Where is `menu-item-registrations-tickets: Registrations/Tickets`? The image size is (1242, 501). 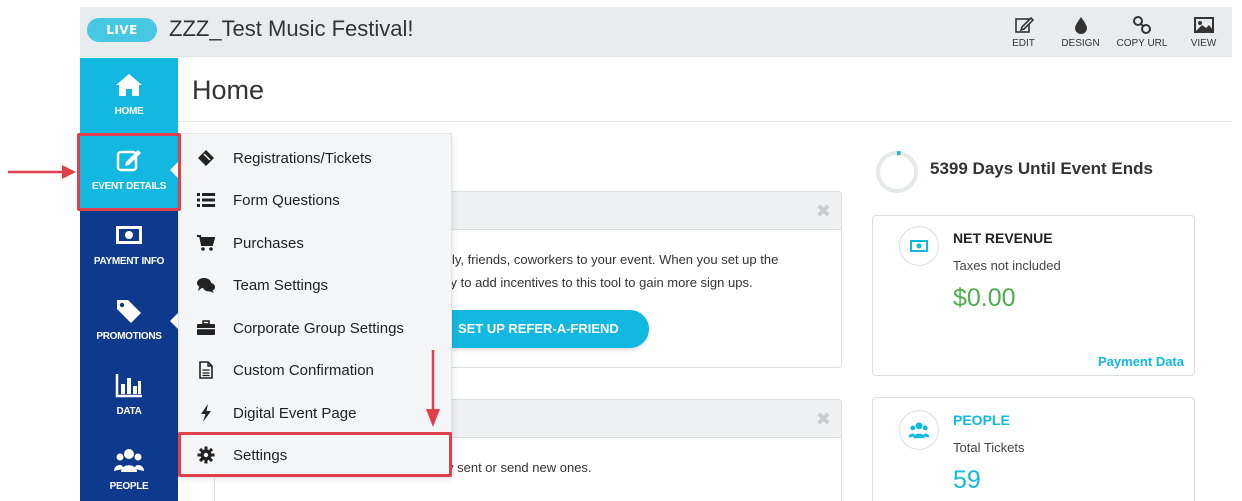
menu-item-registrations-tickets: Registrations/Tickets is located at coordinates (315, 158).